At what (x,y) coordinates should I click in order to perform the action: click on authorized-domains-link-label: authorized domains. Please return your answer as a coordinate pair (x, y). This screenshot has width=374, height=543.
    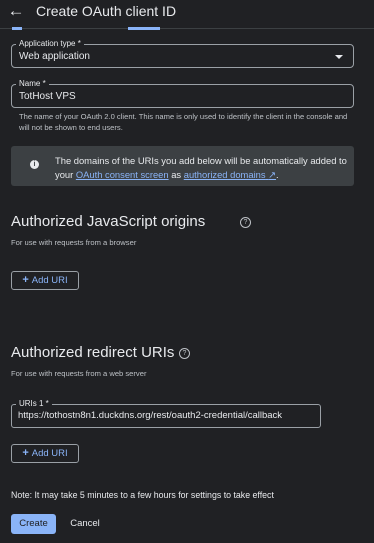
    Looking at the image, I should click on (224, 174).